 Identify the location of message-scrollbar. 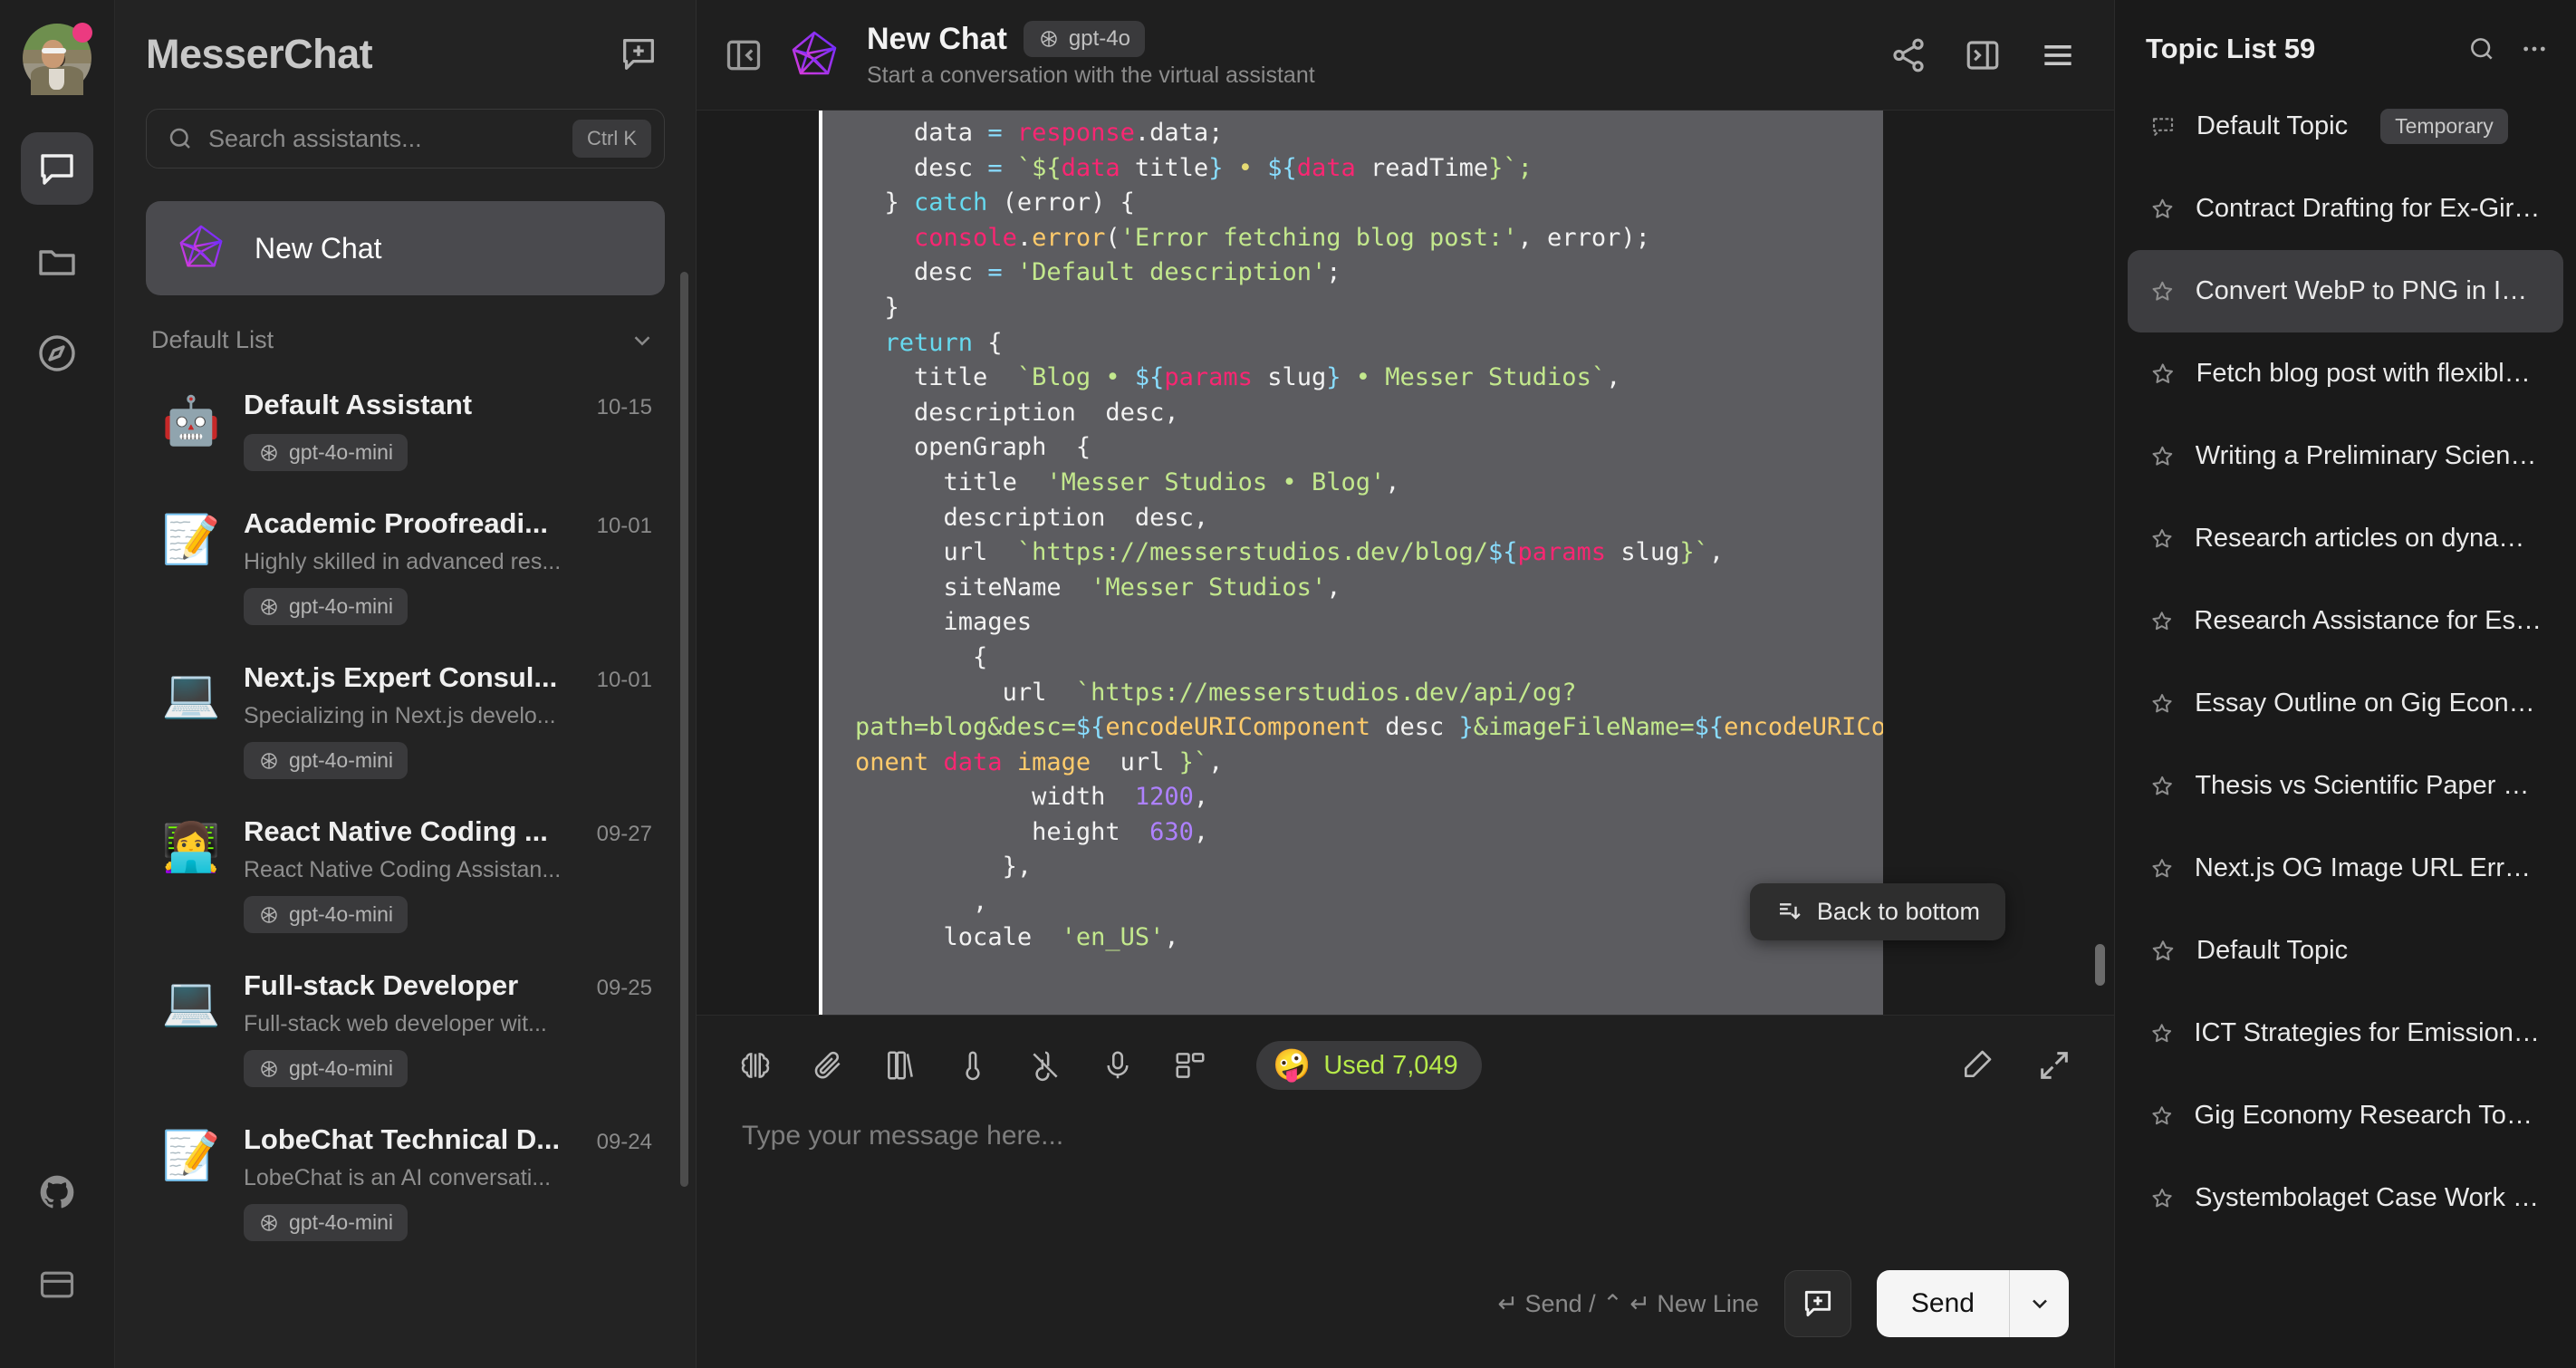
(2100, 965).